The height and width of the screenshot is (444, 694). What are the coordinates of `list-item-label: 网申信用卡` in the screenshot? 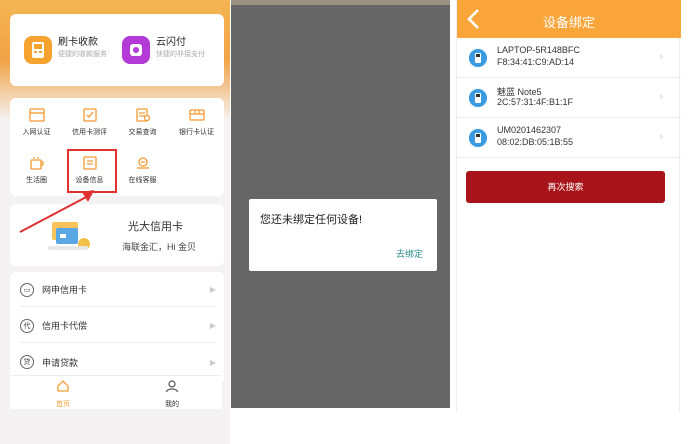 It's located at (65, 290).